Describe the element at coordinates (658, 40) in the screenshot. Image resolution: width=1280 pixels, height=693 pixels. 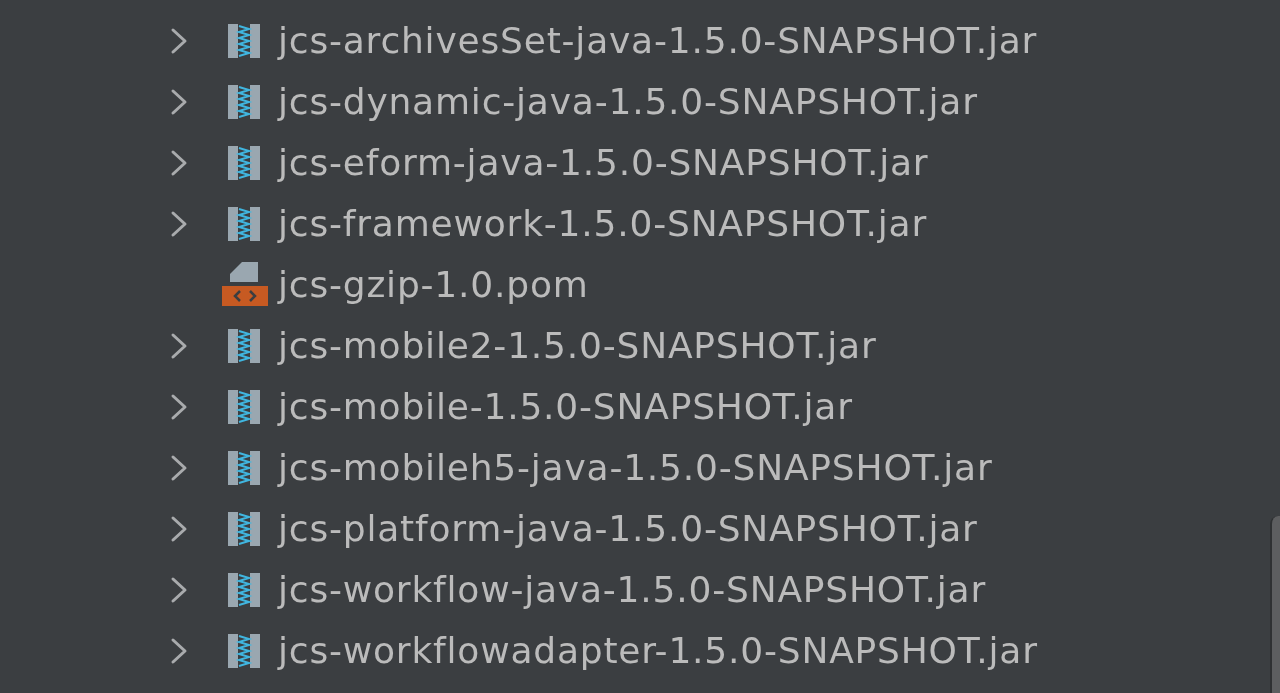
I see `file-name: jcs-archivesSet-java-1.5.0-SNAPSHOT.jar` at that location.